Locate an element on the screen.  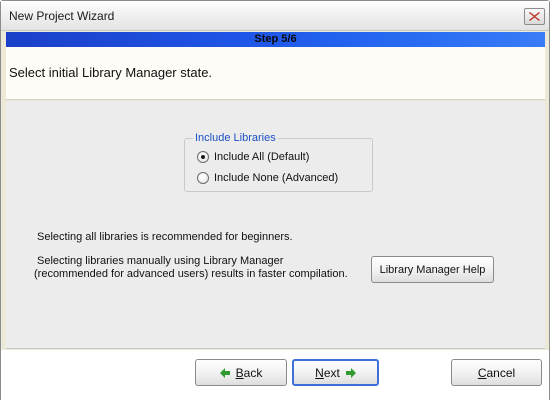
step-label: Step 5/6 is located at coordinates (275, 39).